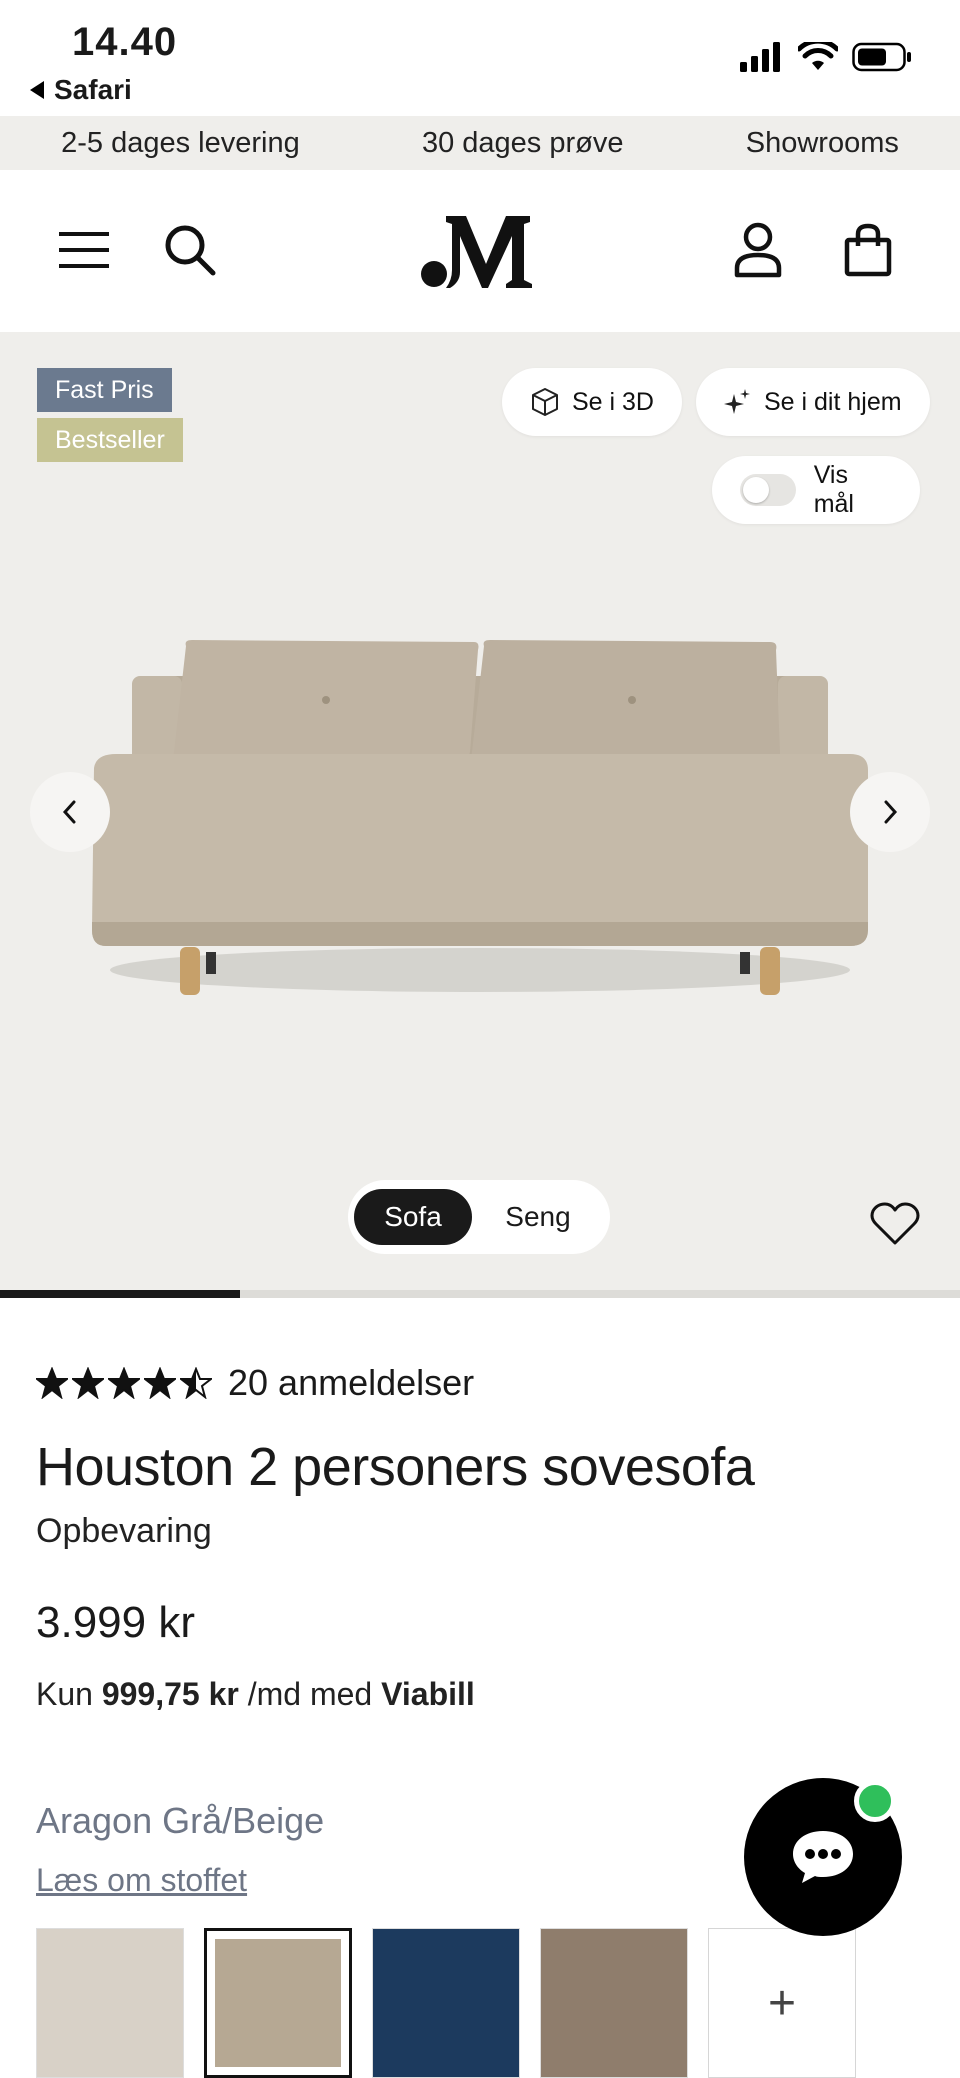 This screenshot has height=2078, width=960. I want to click on gallery-next-button, so click(890, 812).